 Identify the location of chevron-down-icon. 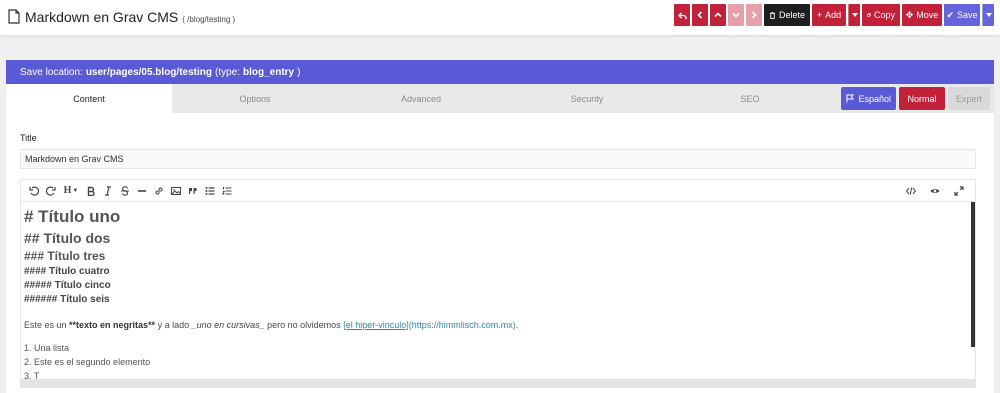
(736, 15).